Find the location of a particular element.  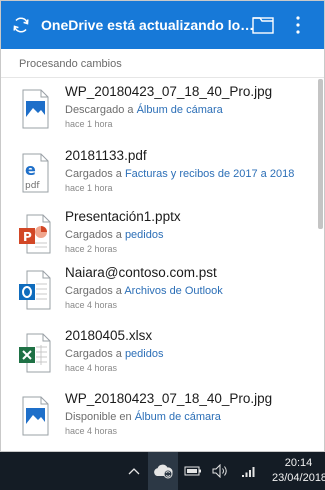

excel-file-icon is located at coordinates (35, 353).